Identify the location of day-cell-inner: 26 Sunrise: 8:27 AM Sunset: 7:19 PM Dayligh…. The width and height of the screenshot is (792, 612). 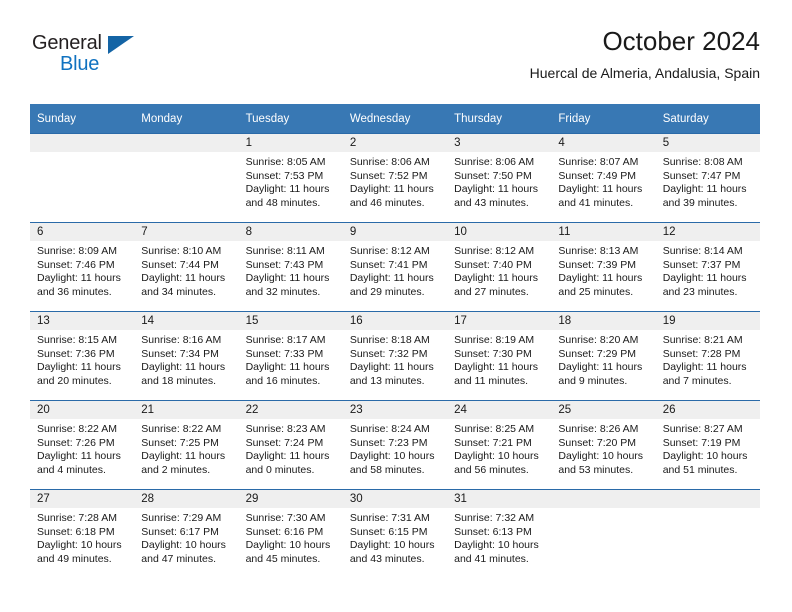
(707, 445).